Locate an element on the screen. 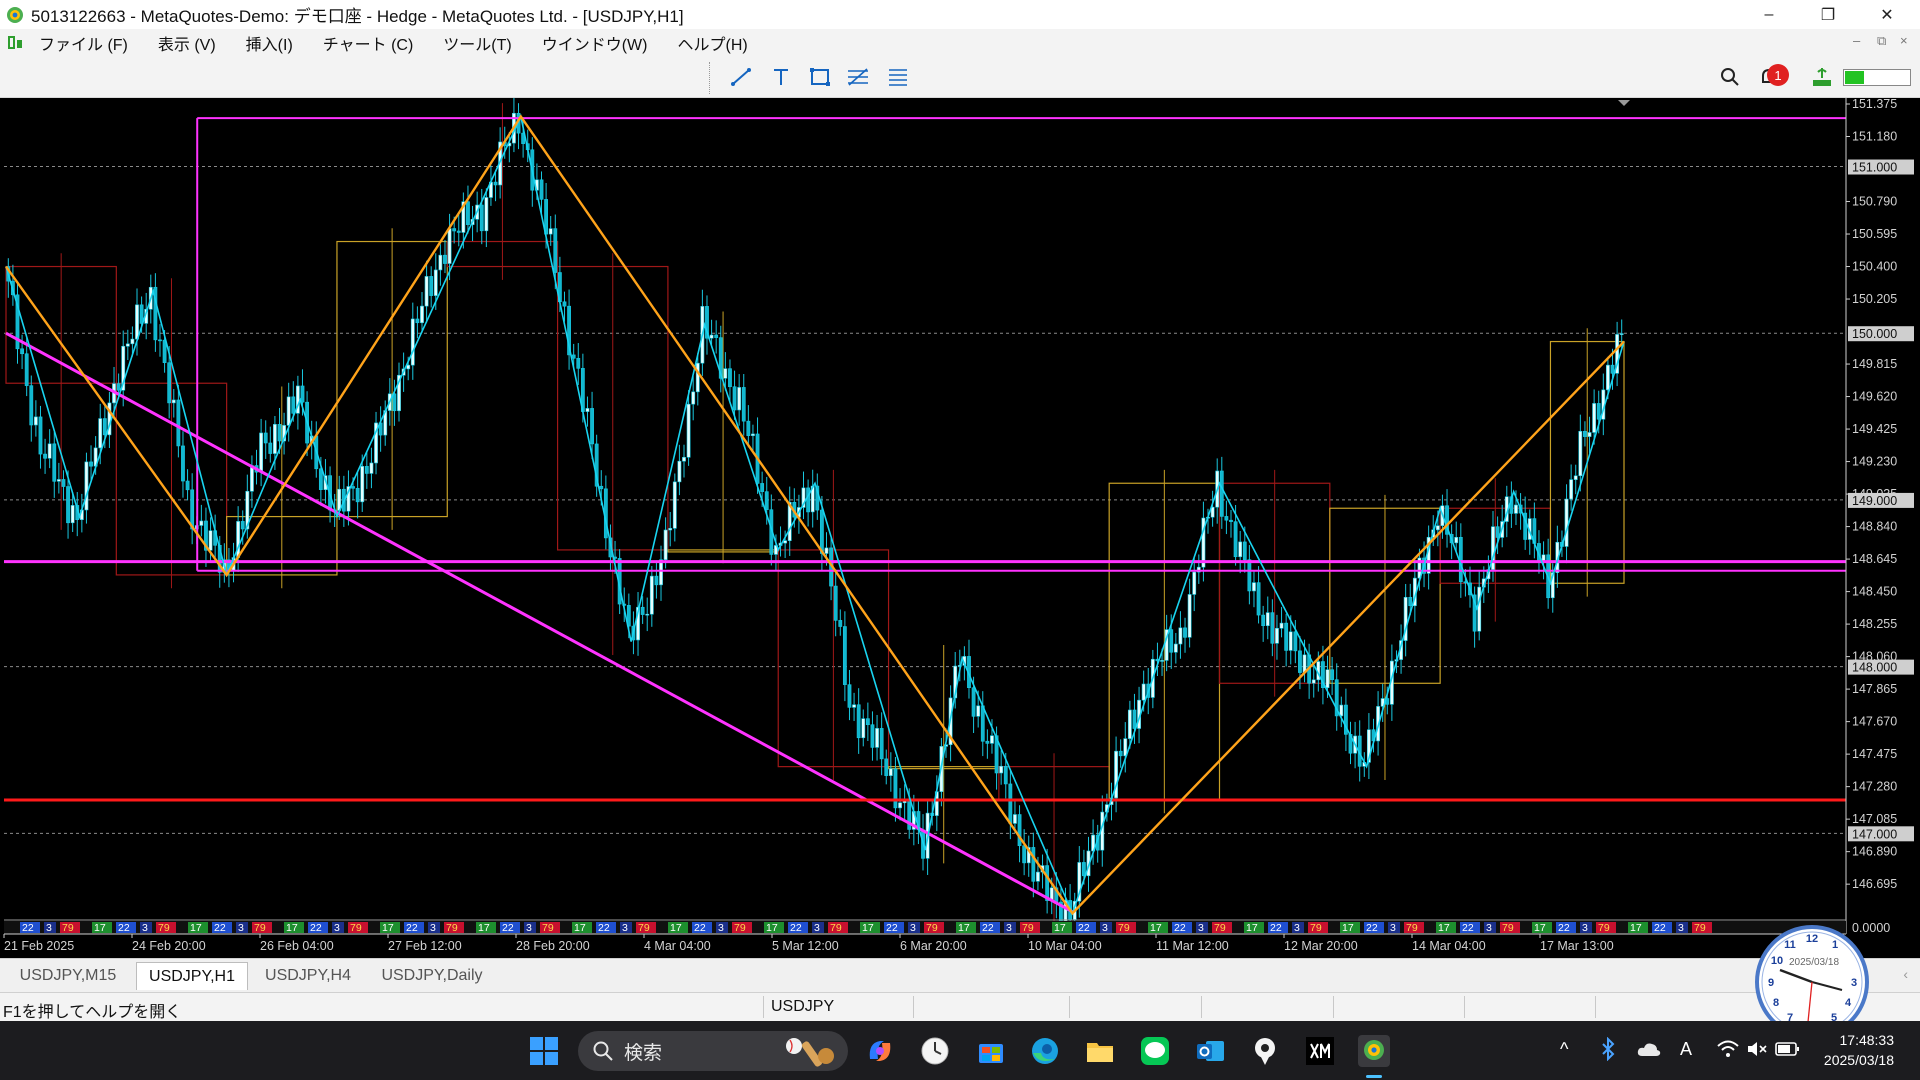  search-icon is located at coordinates (1730, 77).